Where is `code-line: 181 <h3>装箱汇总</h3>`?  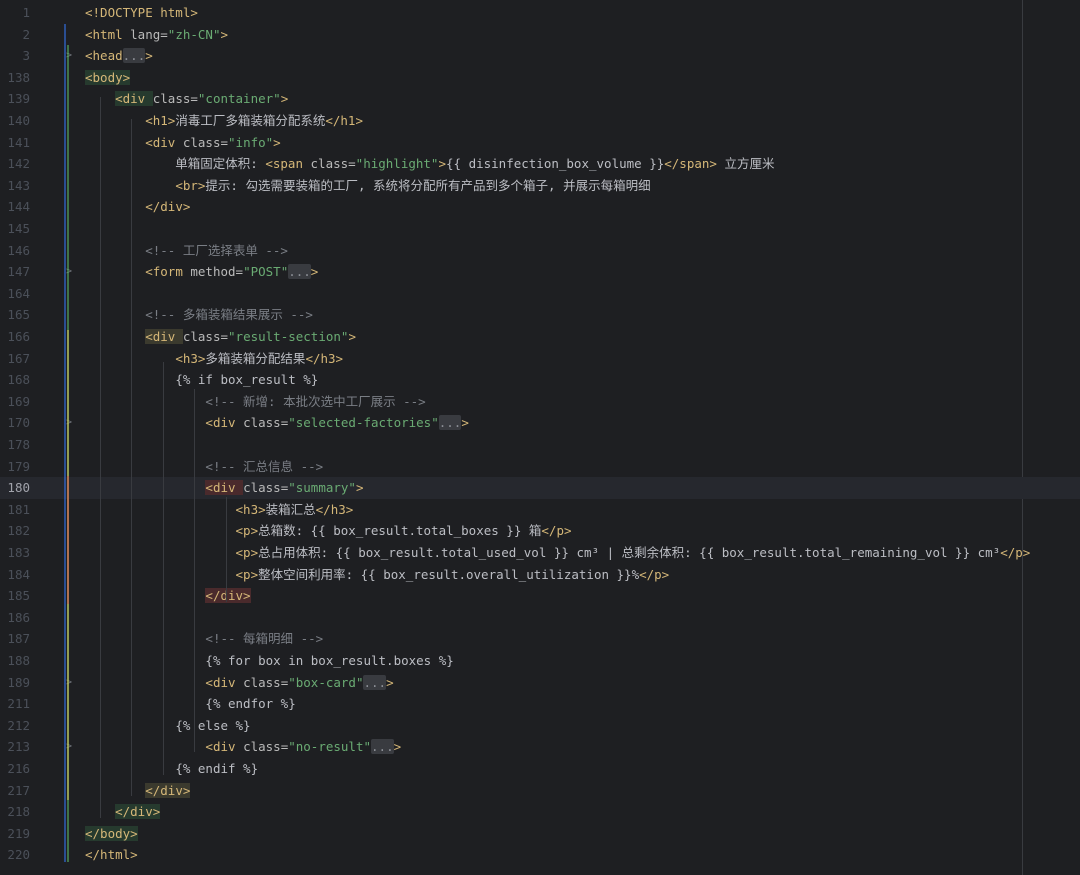
code-line: 181 <h3>装箱汇总</h3> is located at coordinates (540, 510).